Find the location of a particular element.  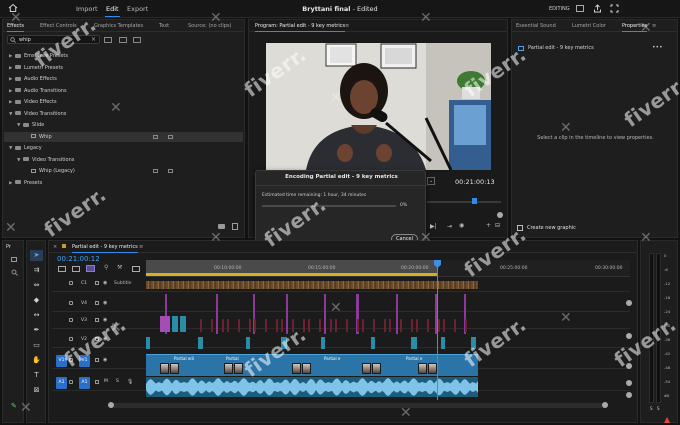

ripple-edit-icon: ⇔ is located at coordinates (36, 285).